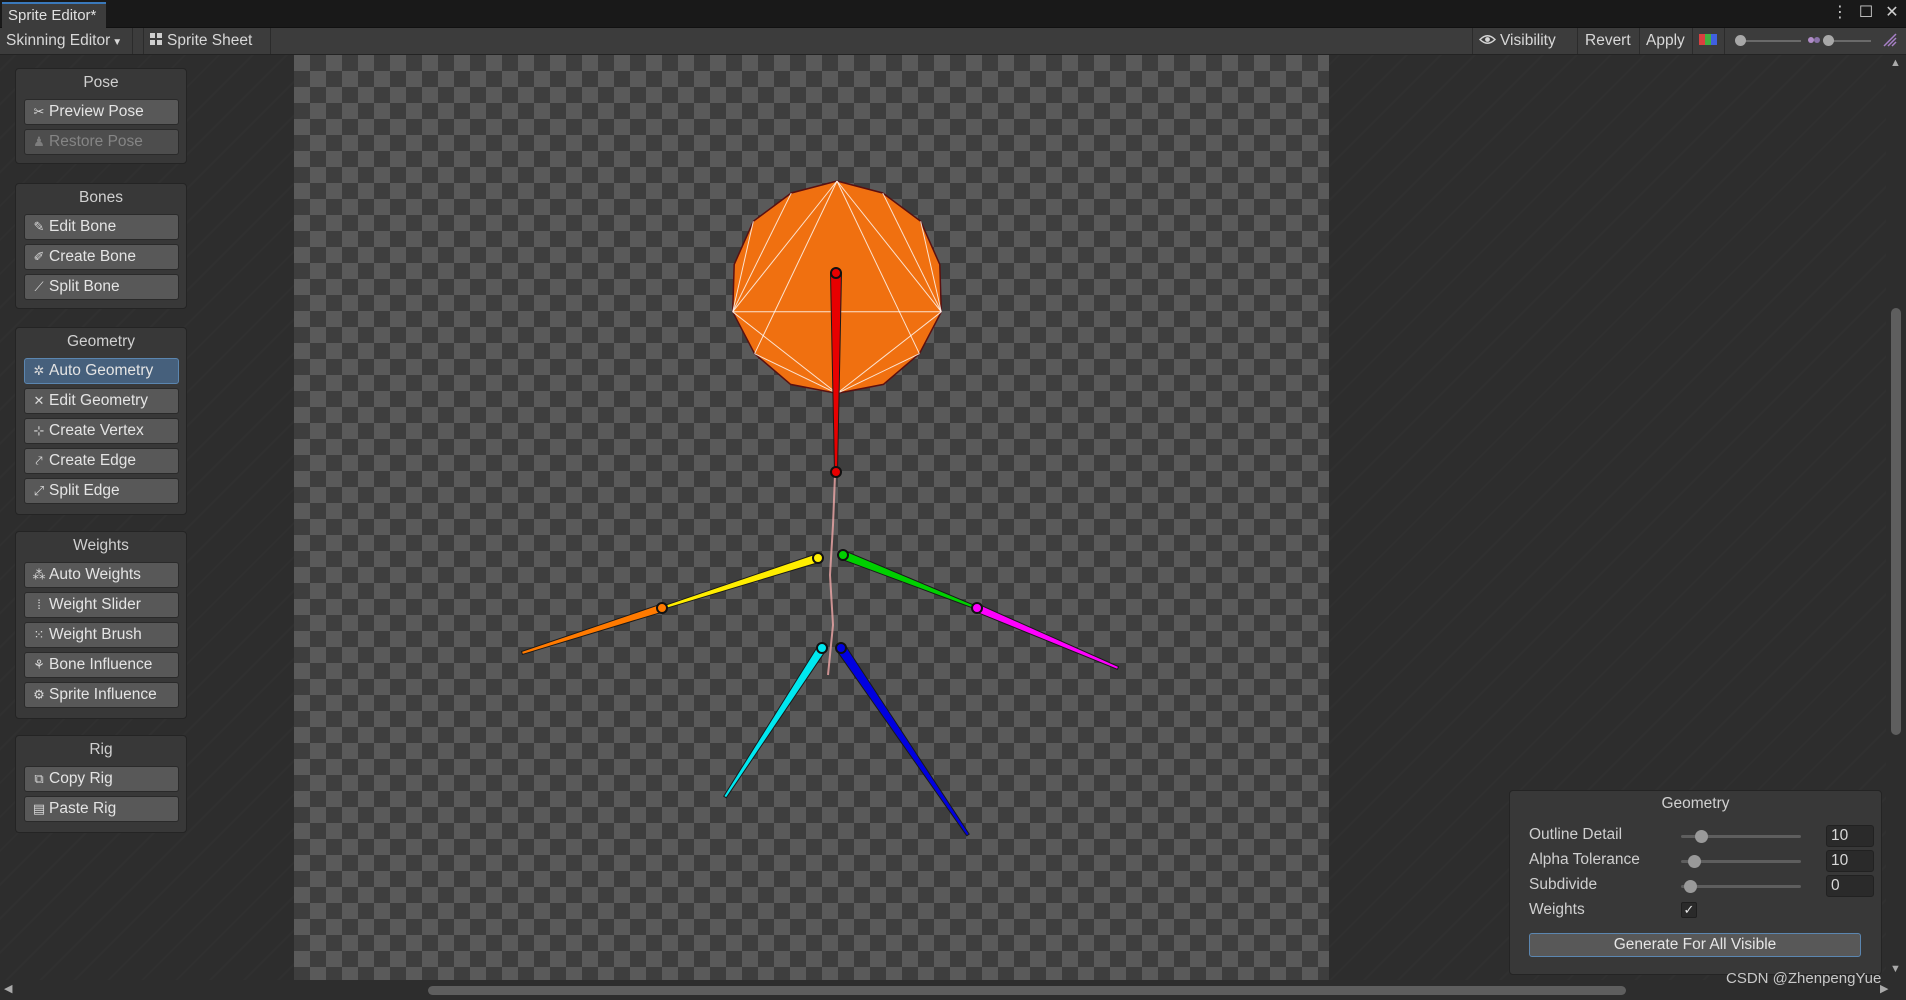 This screenshot has height=1000, width=1906. What do you see at coordinates (101, 371) in the screenshot?
I see `auto-geometry-button: ✲ Auto Geometry` at bounding box center [101, 371].